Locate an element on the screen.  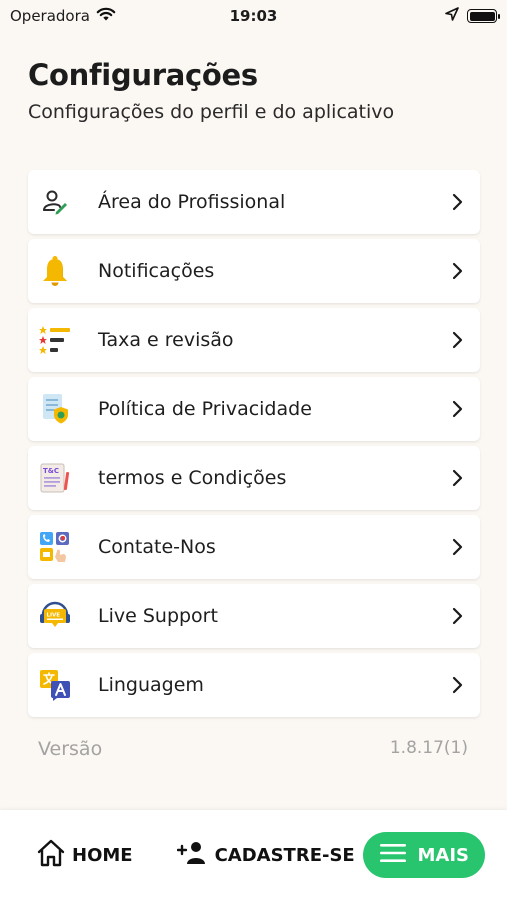
bottom-navigation: HOME CADASTRE-SE MAIS is located at coordinates (253, 855).